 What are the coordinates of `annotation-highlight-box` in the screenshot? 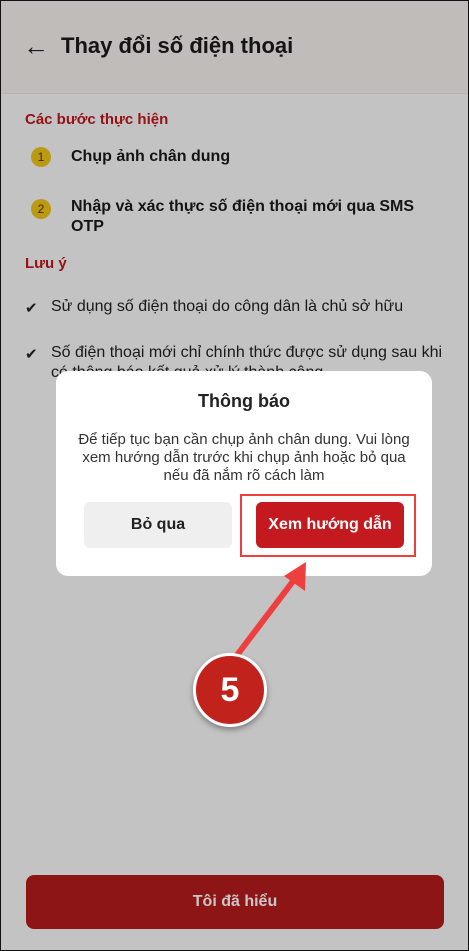 It's located at (328, 525).